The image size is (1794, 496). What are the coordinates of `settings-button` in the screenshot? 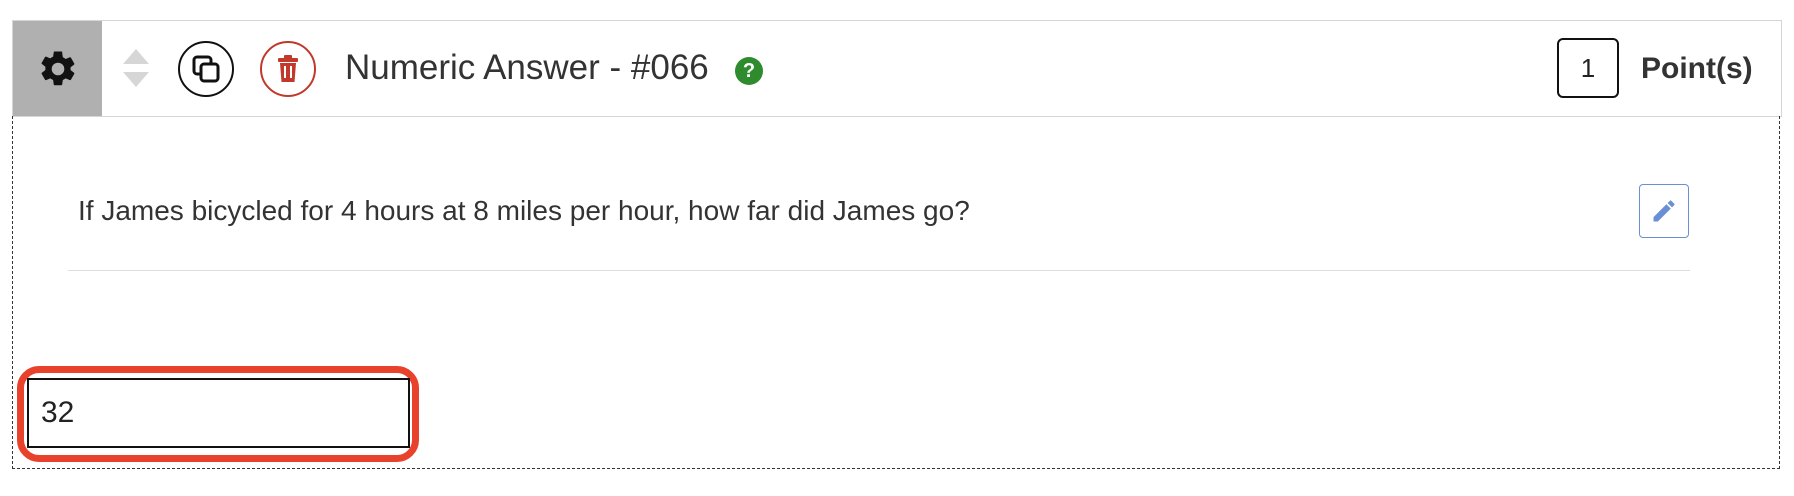 It's located at (57, 68).